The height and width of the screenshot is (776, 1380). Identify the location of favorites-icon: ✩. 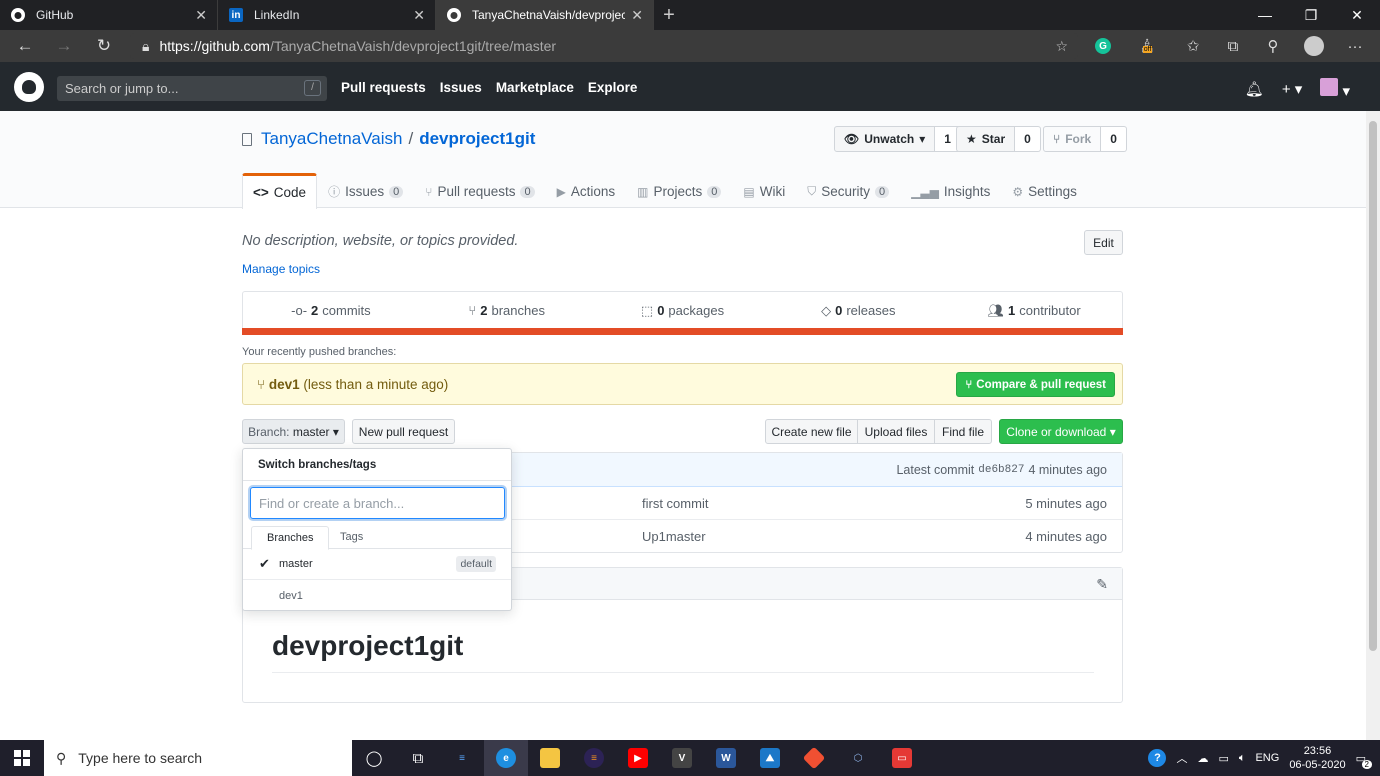
(1193, 46).